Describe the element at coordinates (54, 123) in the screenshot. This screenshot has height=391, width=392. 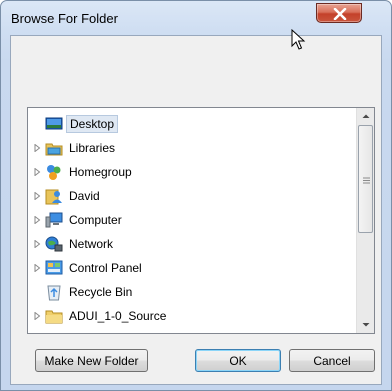
I see `desktop-icon` at that location.